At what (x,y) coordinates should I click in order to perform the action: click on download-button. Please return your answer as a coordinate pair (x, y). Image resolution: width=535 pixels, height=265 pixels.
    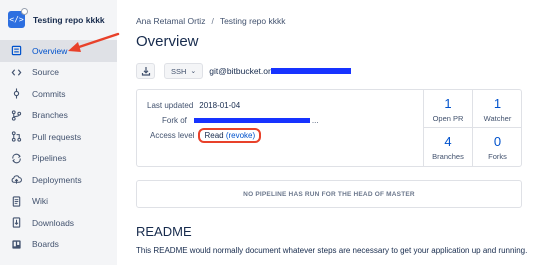
    Looking at the image, I should click on (145, 71).